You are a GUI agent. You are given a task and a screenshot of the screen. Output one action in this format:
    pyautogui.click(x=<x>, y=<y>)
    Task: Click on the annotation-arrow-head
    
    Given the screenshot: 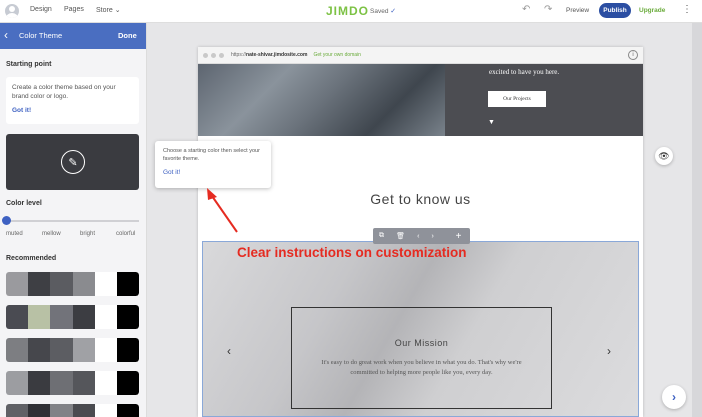 What is the action you would take?
    pyautogui.click(x=212, y=194)
    